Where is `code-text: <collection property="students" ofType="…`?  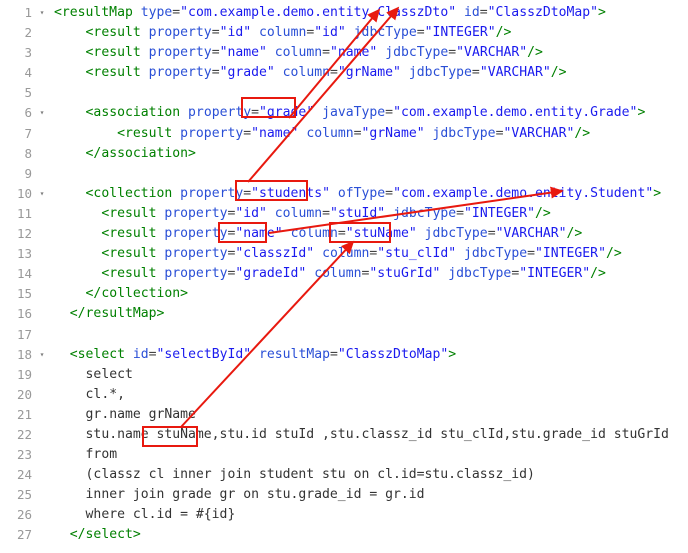
code-text: <collection property="students" ofType="… is located at coordinates (369, 194).